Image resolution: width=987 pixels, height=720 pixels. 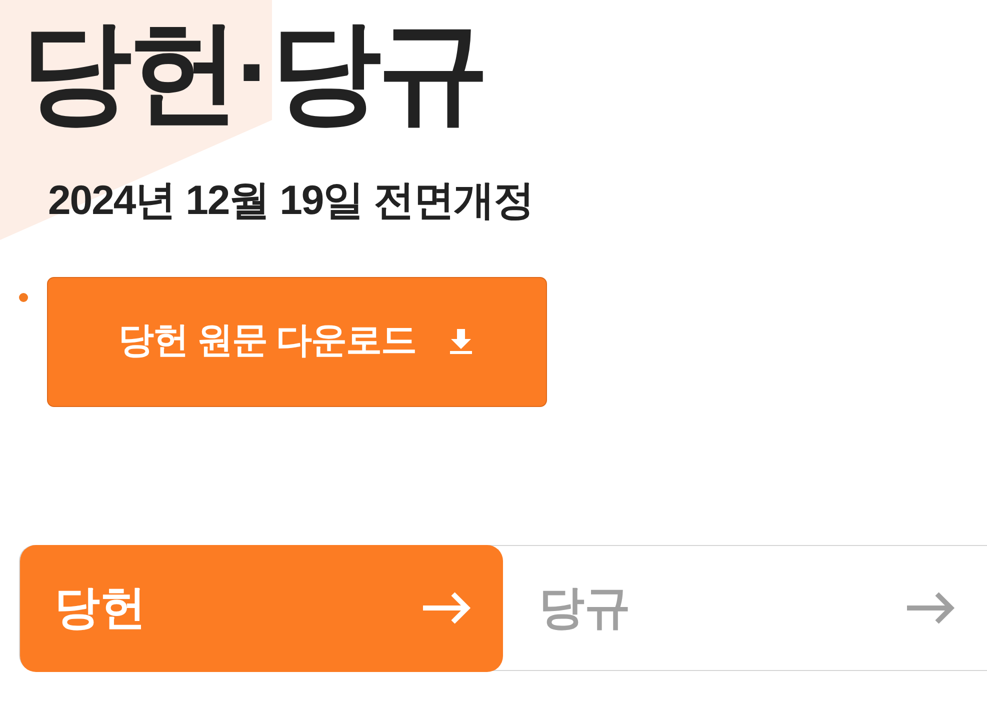 What do you see at coordinates (261, 608) in the screenshot?
I see `tab: 당헌` at bounding box center [261, 608].